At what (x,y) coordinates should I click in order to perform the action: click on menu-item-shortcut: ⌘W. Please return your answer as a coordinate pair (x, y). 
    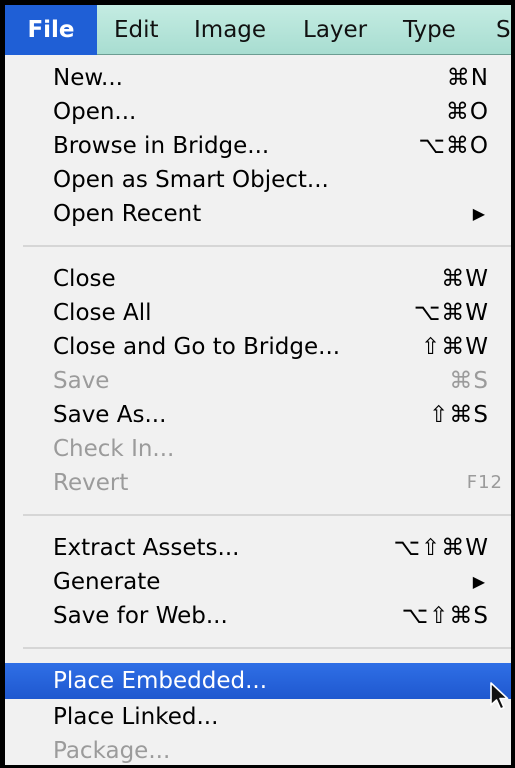
    Looking at the image, I should click on (465, 279).